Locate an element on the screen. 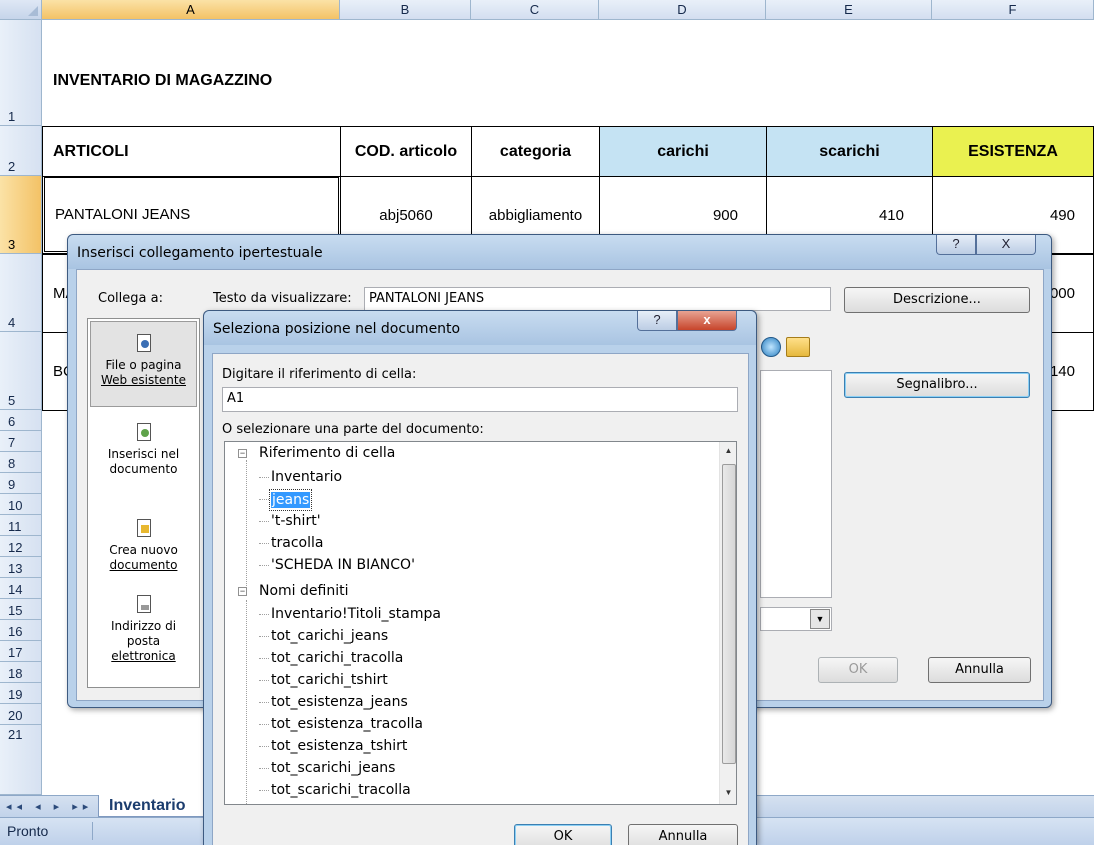  tree-scrollbar: ▲ ▼ is located at coordinates (727, 623).